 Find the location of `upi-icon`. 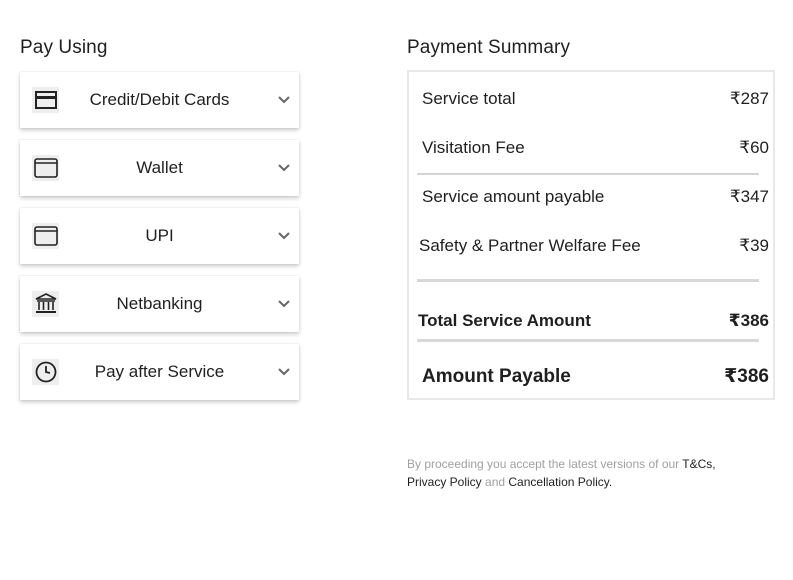

upi-icon is located at coordinates (45, 236).